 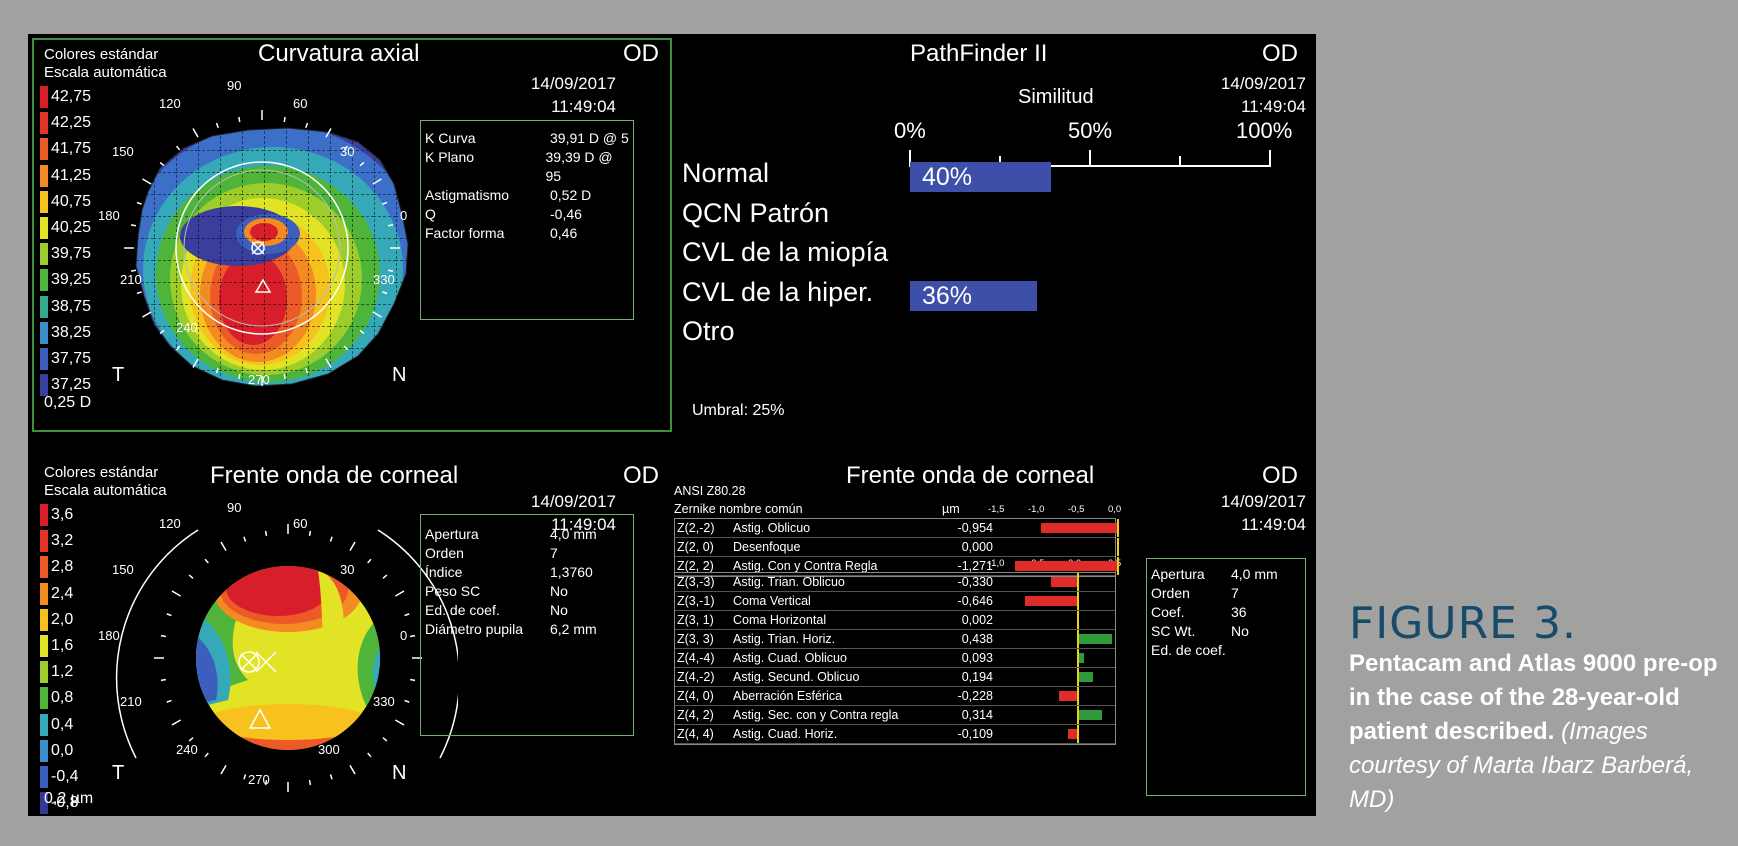 What do you see at coordinates (778, 291) in the screenshot?
I see `pathfinder-category: CVL de la hiper.` at bounding box center [778, 291].